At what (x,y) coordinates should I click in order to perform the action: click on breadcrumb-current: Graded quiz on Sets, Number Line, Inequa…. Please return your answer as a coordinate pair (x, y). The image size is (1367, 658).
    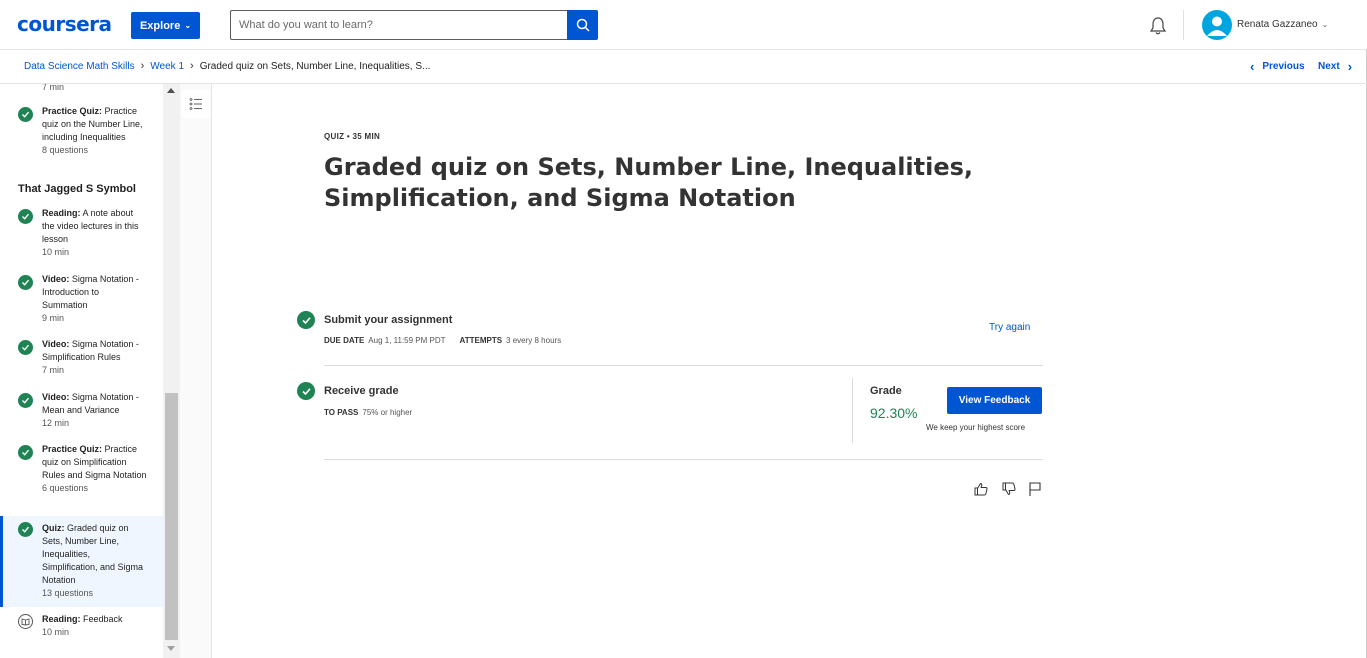
    Looking at the image, I should click on (315, 66).